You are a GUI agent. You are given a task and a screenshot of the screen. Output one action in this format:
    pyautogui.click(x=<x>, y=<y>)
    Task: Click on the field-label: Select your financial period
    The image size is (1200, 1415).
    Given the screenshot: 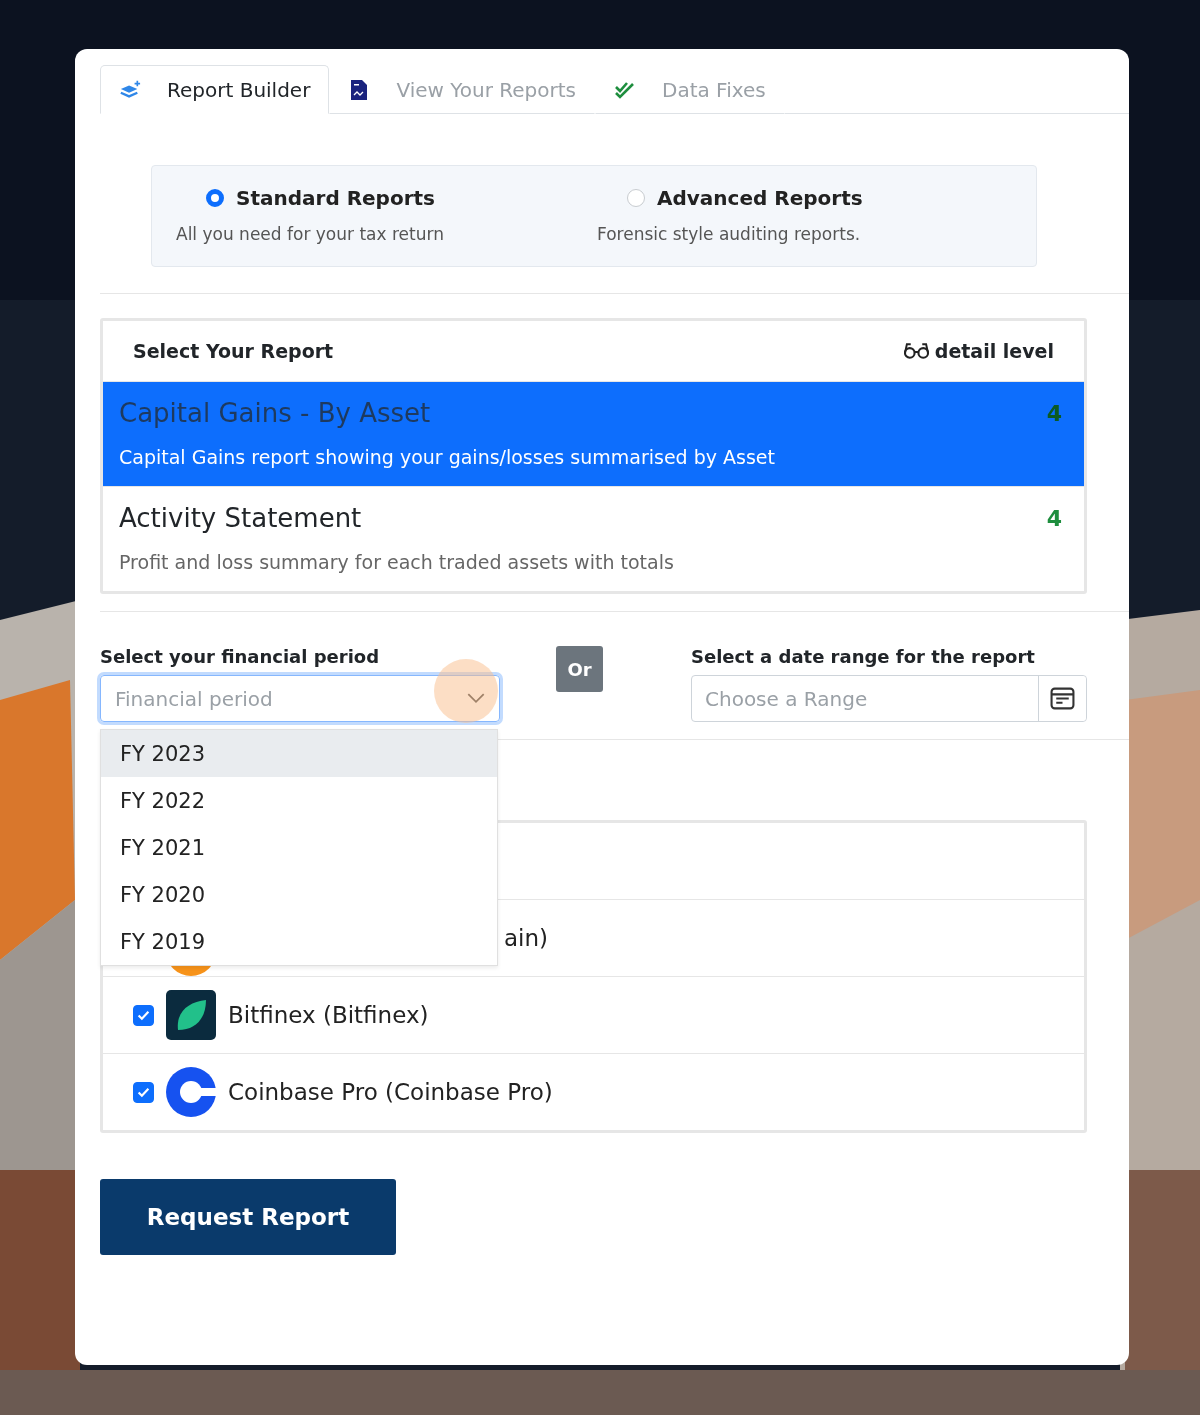 What is the action you would take?
    pyautogui.click(x=240, y=656)
    